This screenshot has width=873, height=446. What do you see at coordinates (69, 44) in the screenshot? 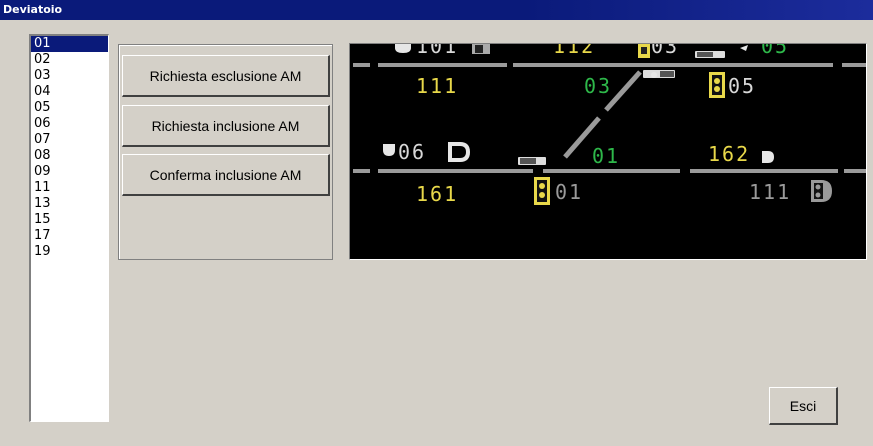
I see `list-item-01: 01` at bounding box center [69, 44].